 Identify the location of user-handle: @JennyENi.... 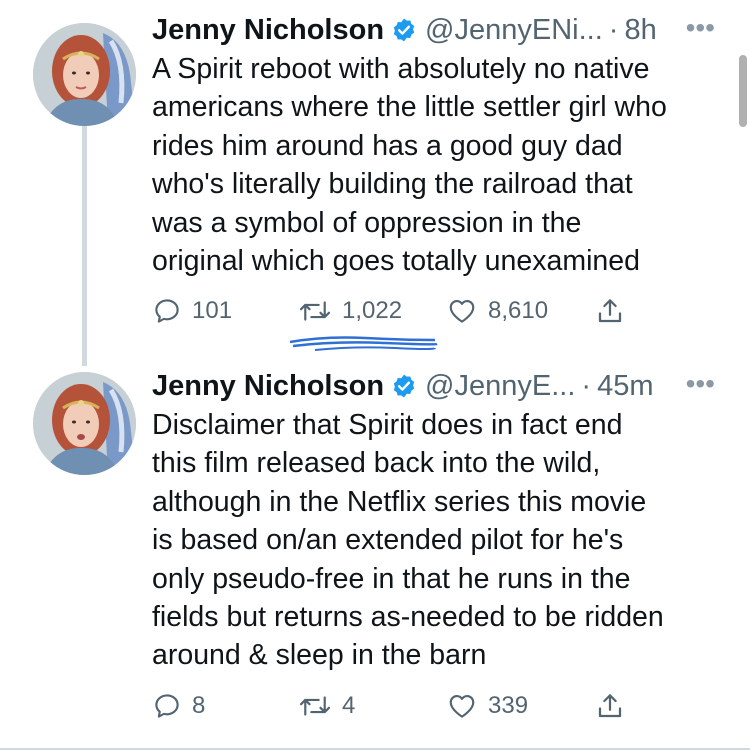
(514, 30).